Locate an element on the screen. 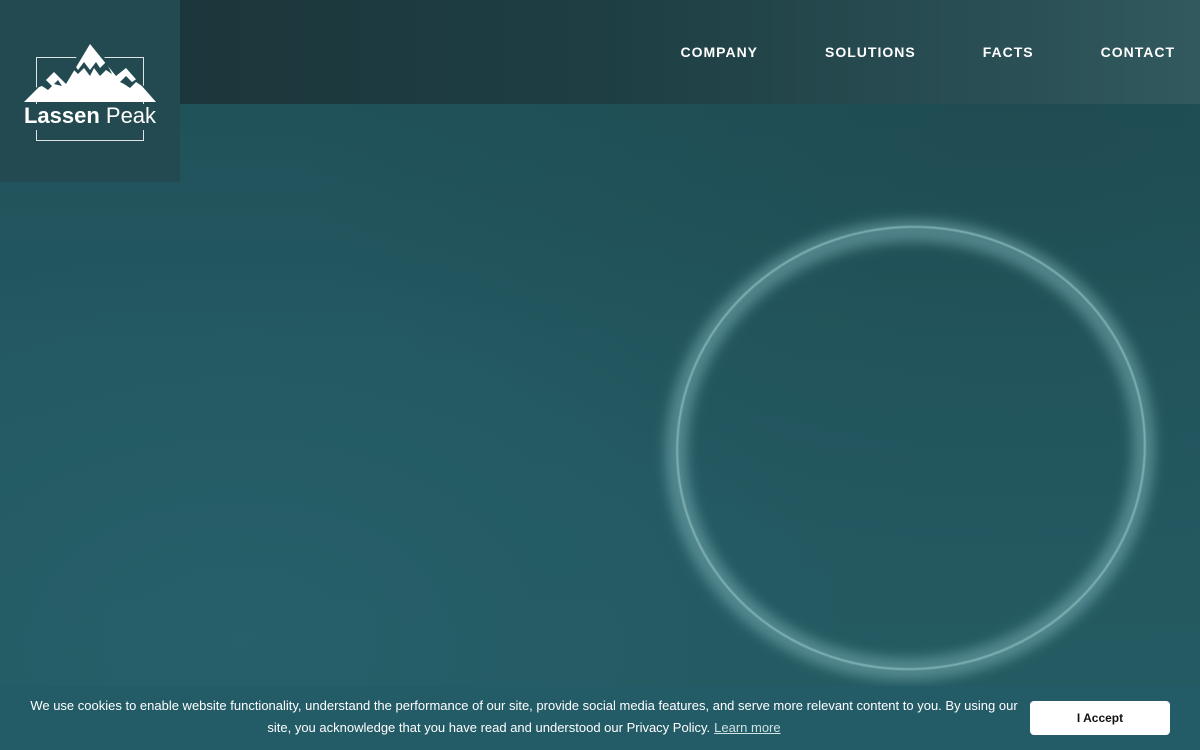 This screenshot has height=750, width=1200. top-navigation-bar: COMPANY SOLUTIONS FACTS CONTACT is located at coordinates (600, 52).